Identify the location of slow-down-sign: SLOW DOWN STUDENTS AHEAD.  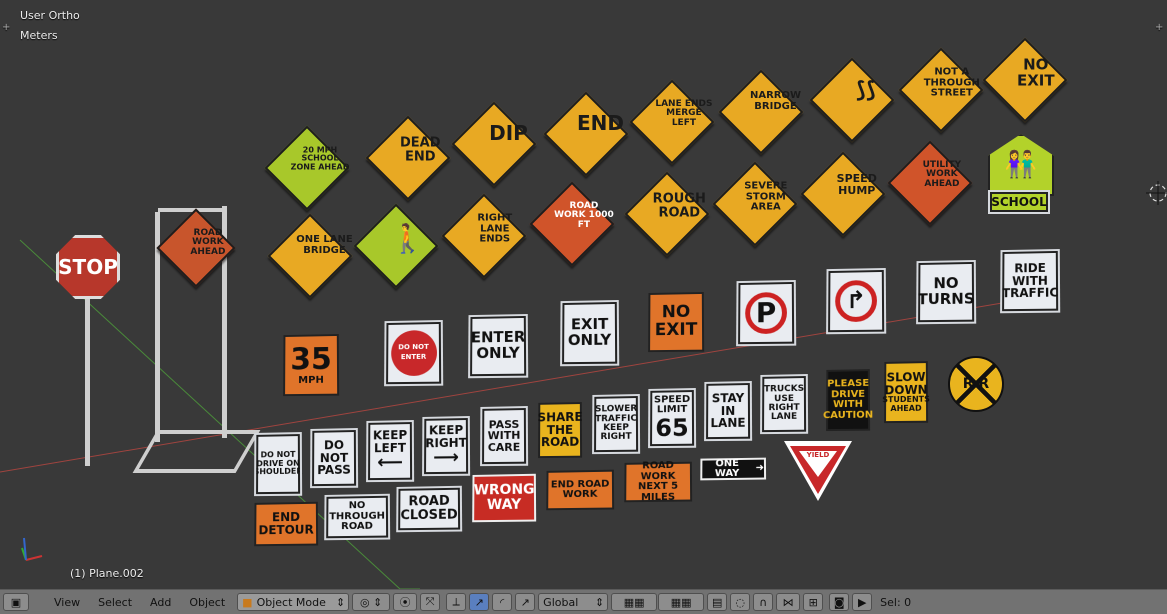
(906, 392).